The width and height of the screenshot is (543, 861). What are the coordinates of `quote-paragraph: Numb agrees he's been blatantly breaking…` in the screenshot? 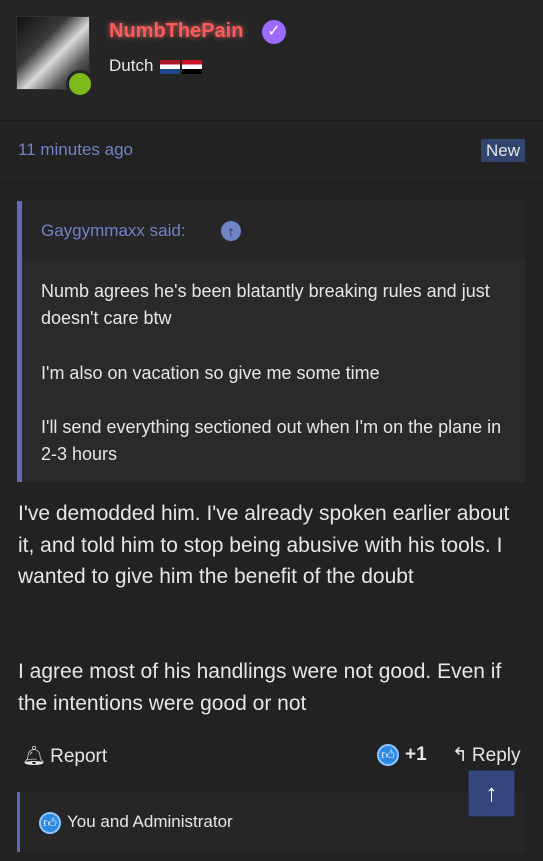 It's located at (265, 304).